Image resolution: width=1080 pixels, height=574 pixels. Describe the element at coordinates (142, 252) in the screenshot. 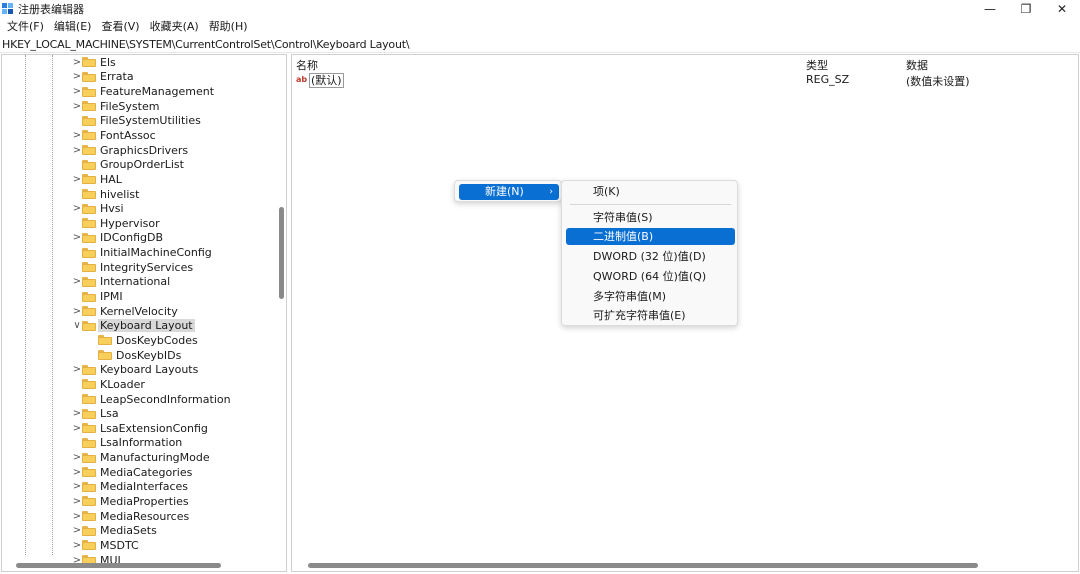

I see `tree-item: InitialMachineConfig` at that location.